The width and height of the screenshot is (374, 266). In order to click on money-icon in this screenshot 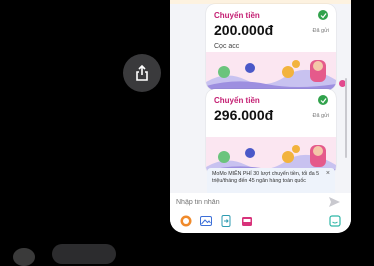, I will do `click(186, 221)`.